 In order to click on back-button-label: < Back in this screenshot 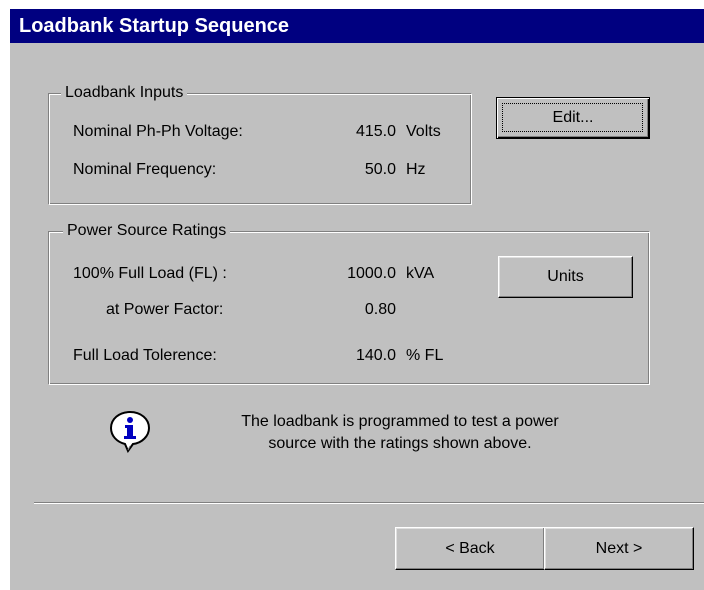, I will do `click(470, 548)`.